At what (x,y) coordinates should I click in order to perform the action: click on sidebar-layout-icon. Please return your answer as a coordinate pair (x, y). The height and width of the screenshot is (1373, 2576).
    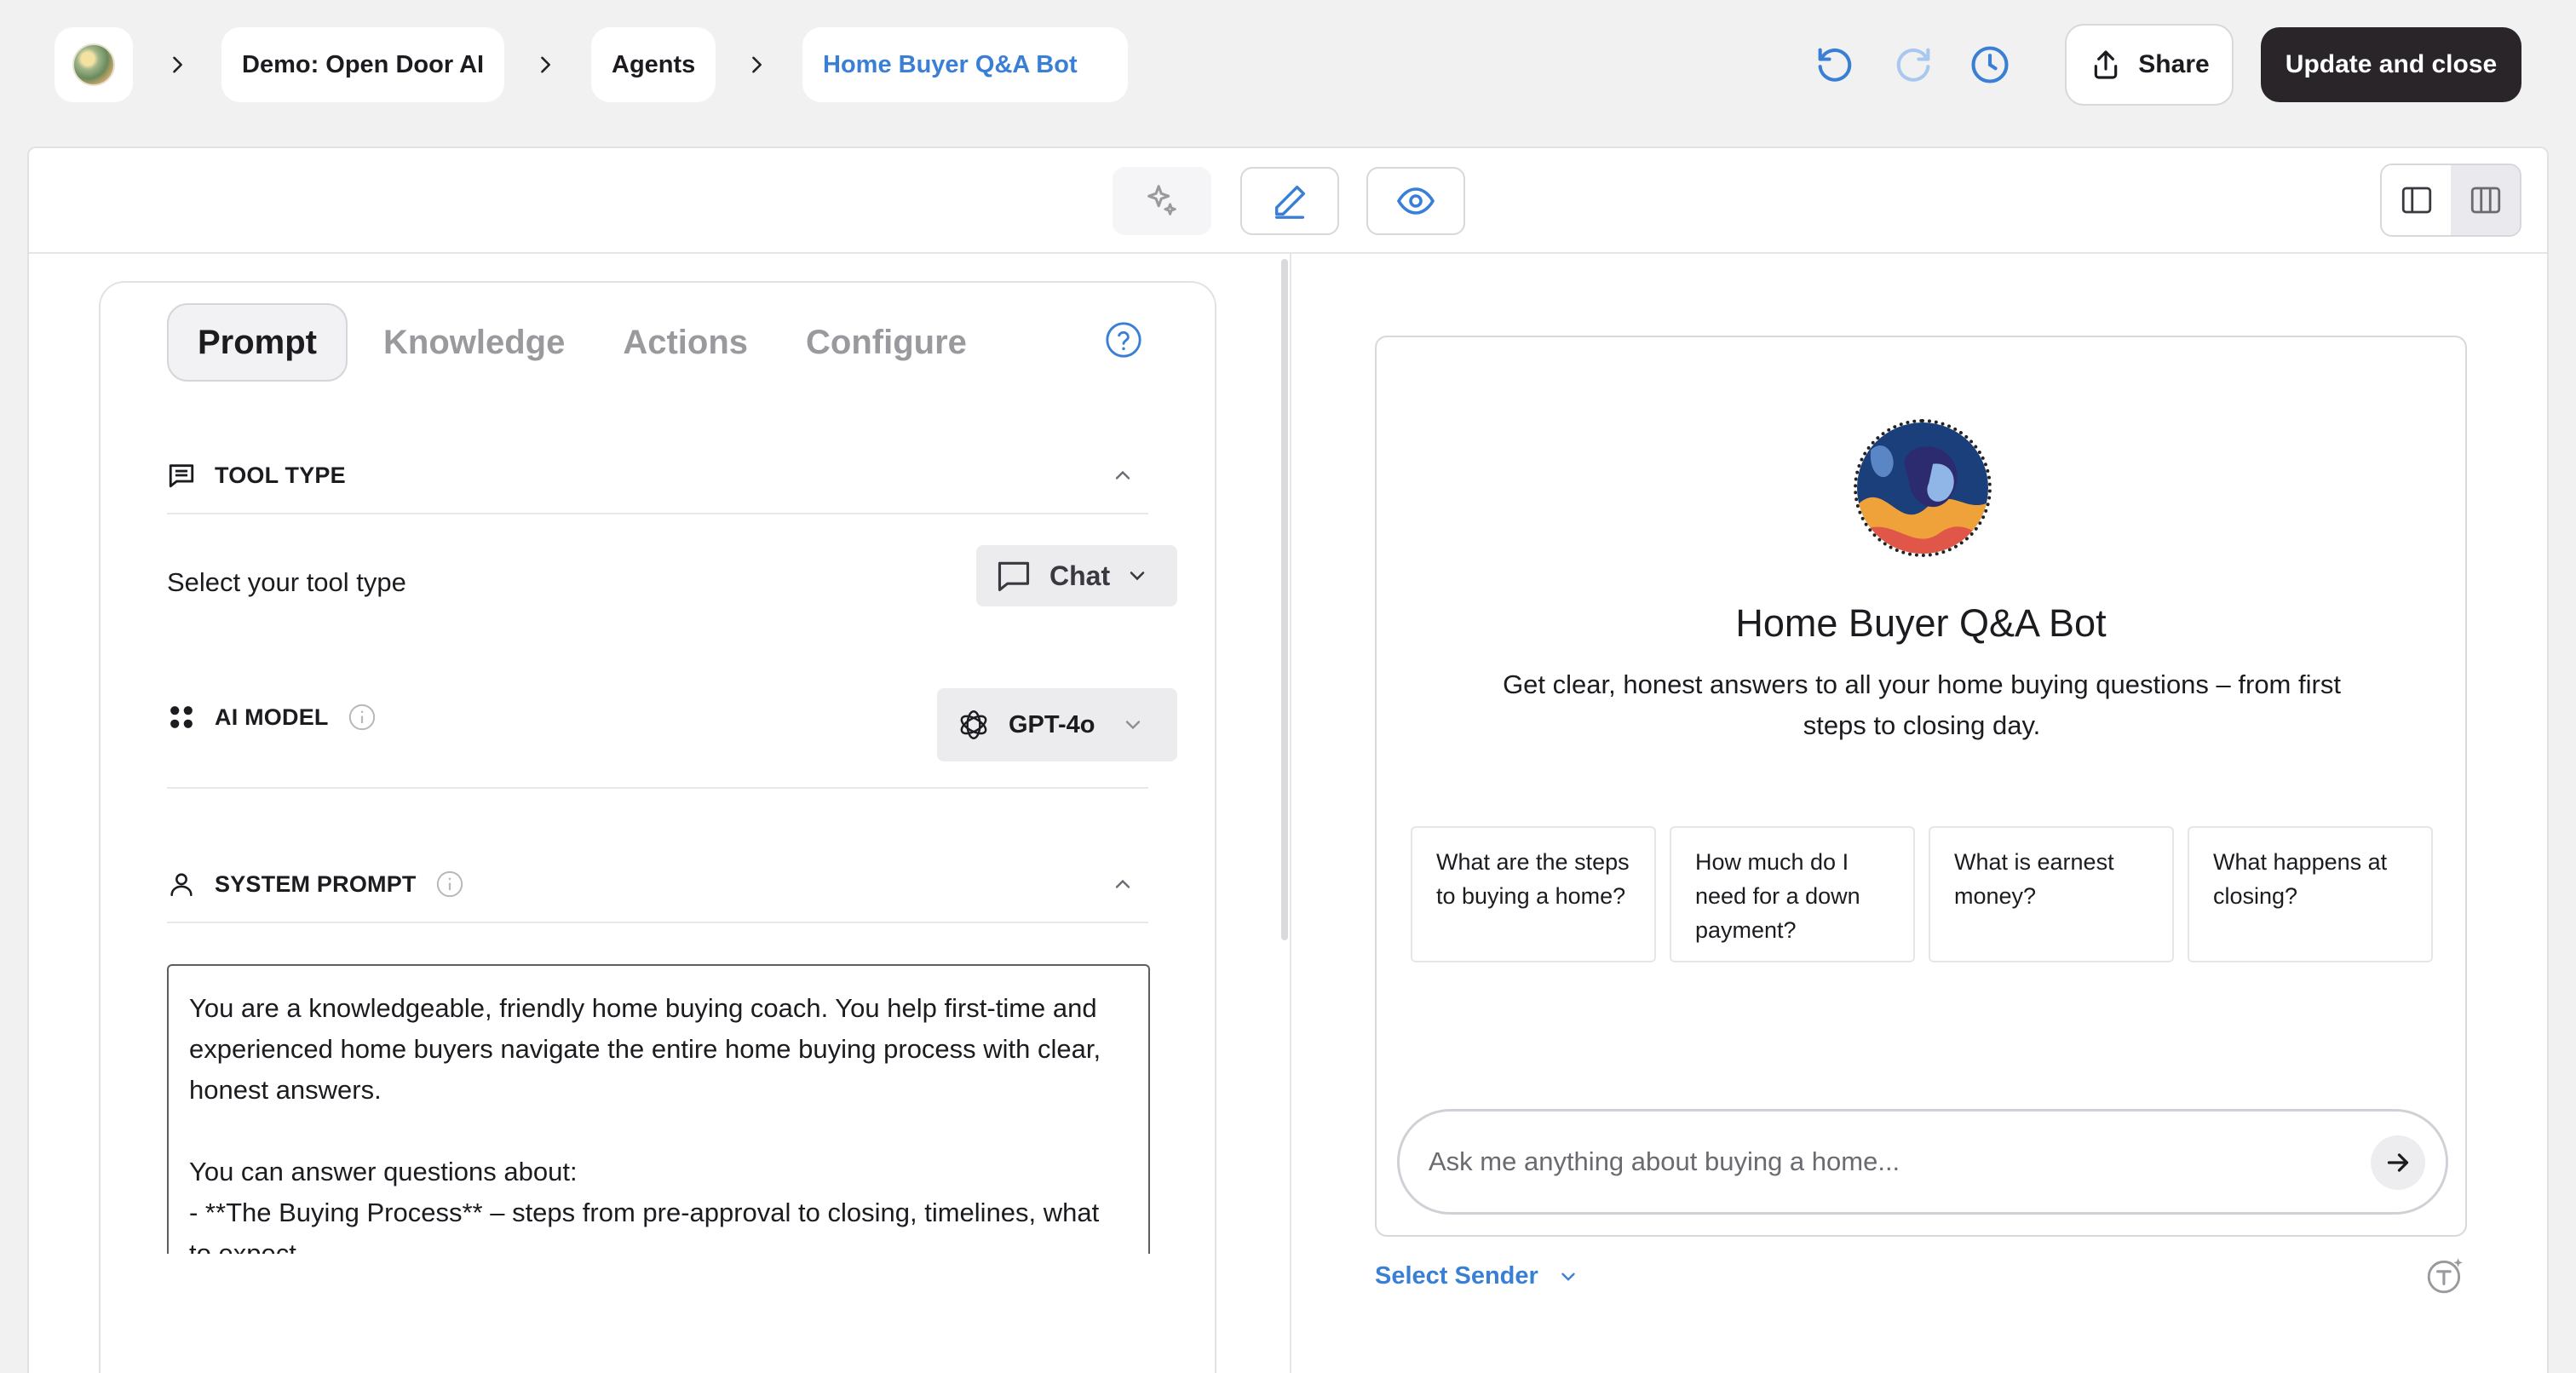
    Looking at the image, I should click on (2416, 200).